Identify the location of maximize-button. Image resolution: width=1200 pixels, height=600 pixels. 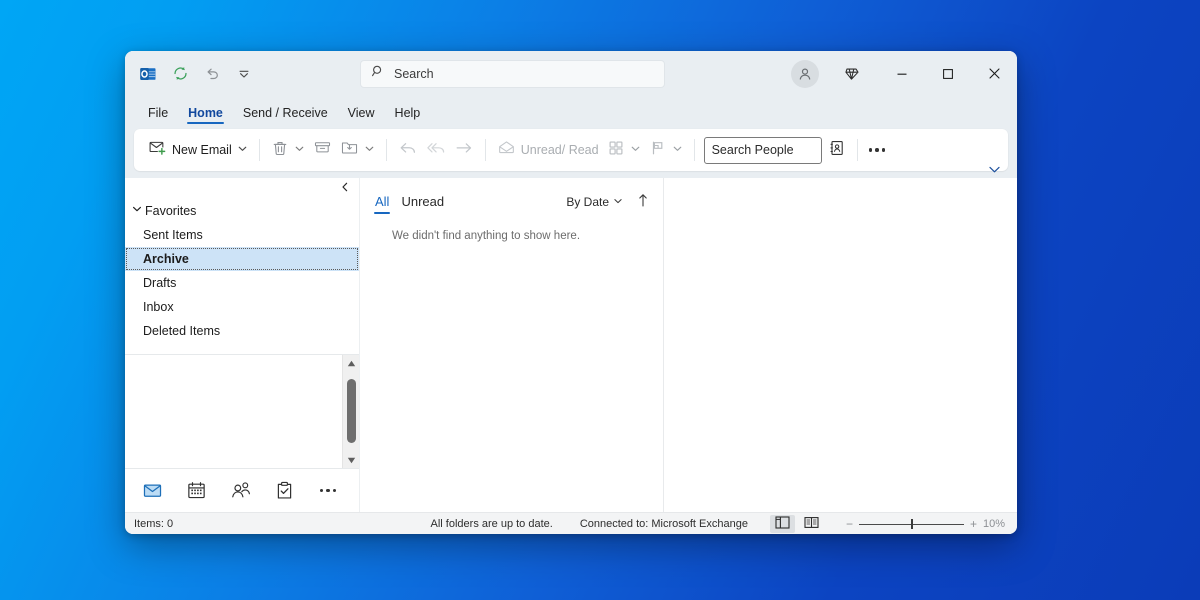
(948, 73).